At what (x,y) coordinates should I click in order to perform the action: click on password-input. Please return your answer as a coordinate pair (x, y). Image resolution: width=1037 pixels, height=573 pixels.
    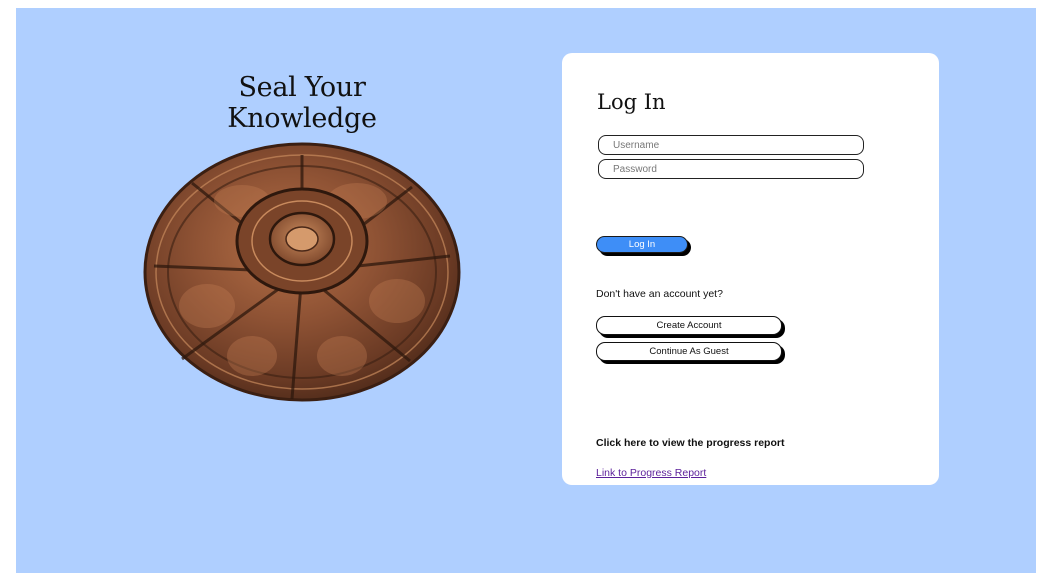
    Looking at the image, I should click on (731, 169).